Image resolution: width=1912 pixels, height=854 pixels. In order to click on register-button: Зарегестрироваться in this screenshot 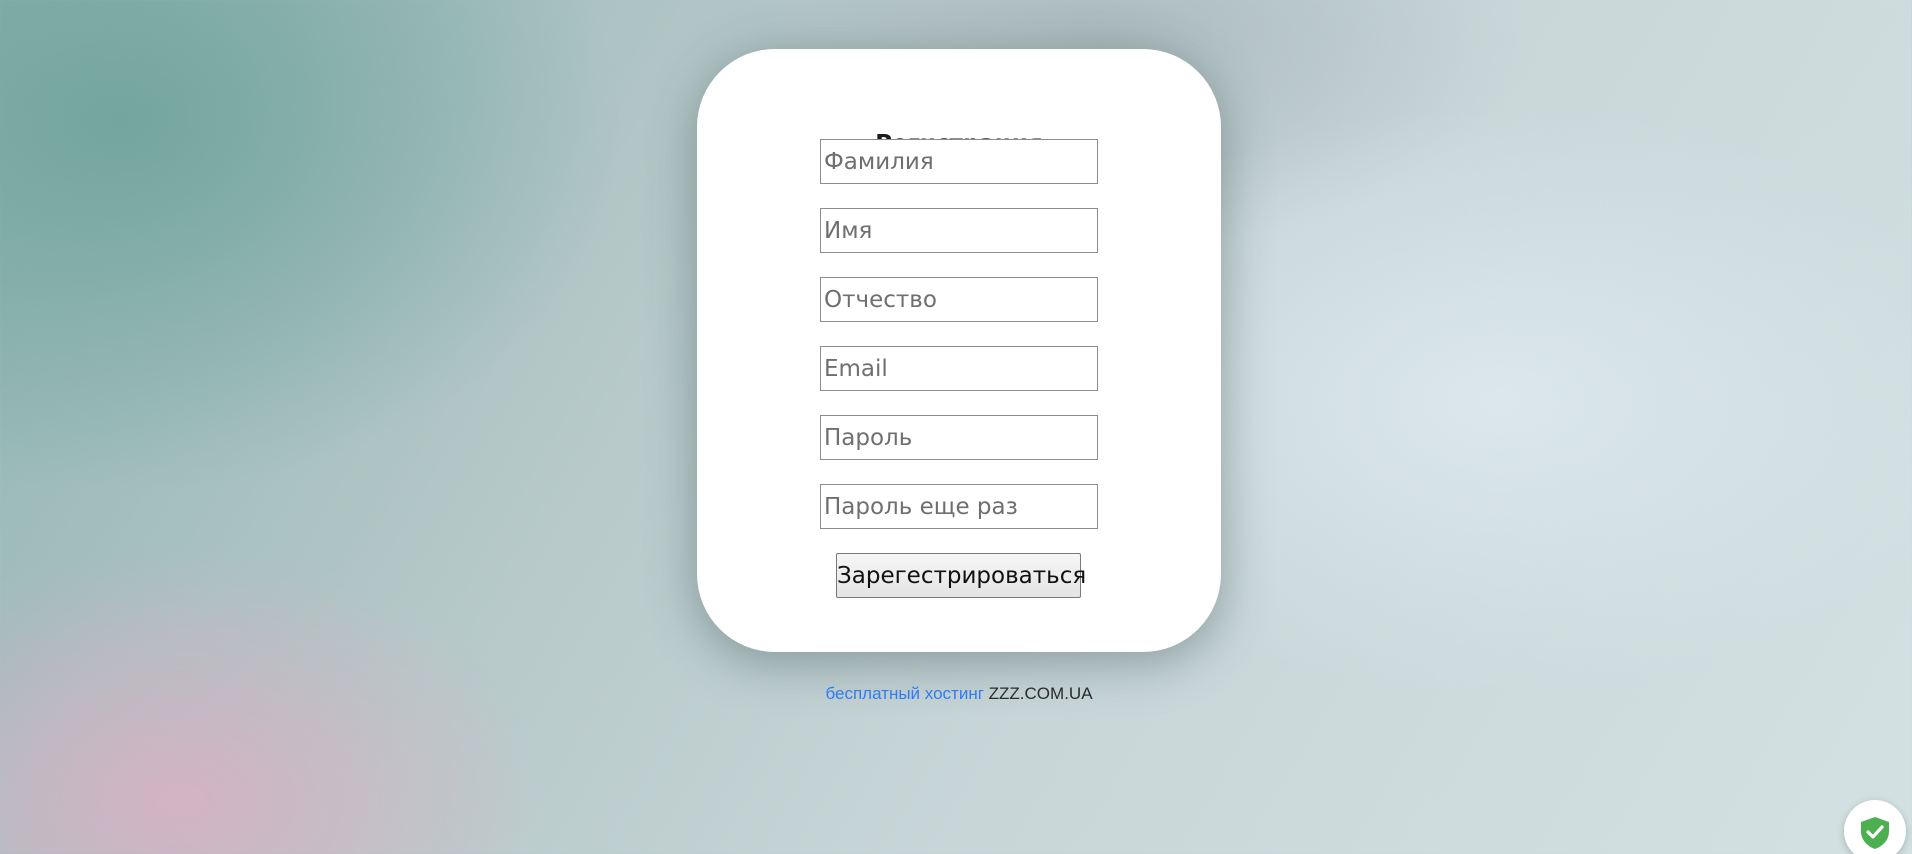, I will do `click(961, 575)`.